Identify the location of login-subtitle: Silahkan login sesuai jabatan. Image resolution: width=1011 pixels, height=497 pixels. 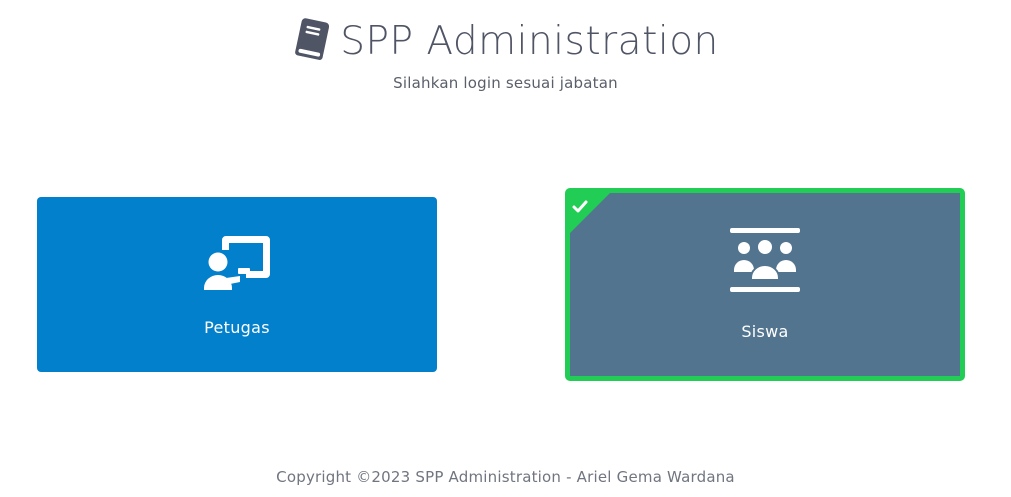
(505, 83).